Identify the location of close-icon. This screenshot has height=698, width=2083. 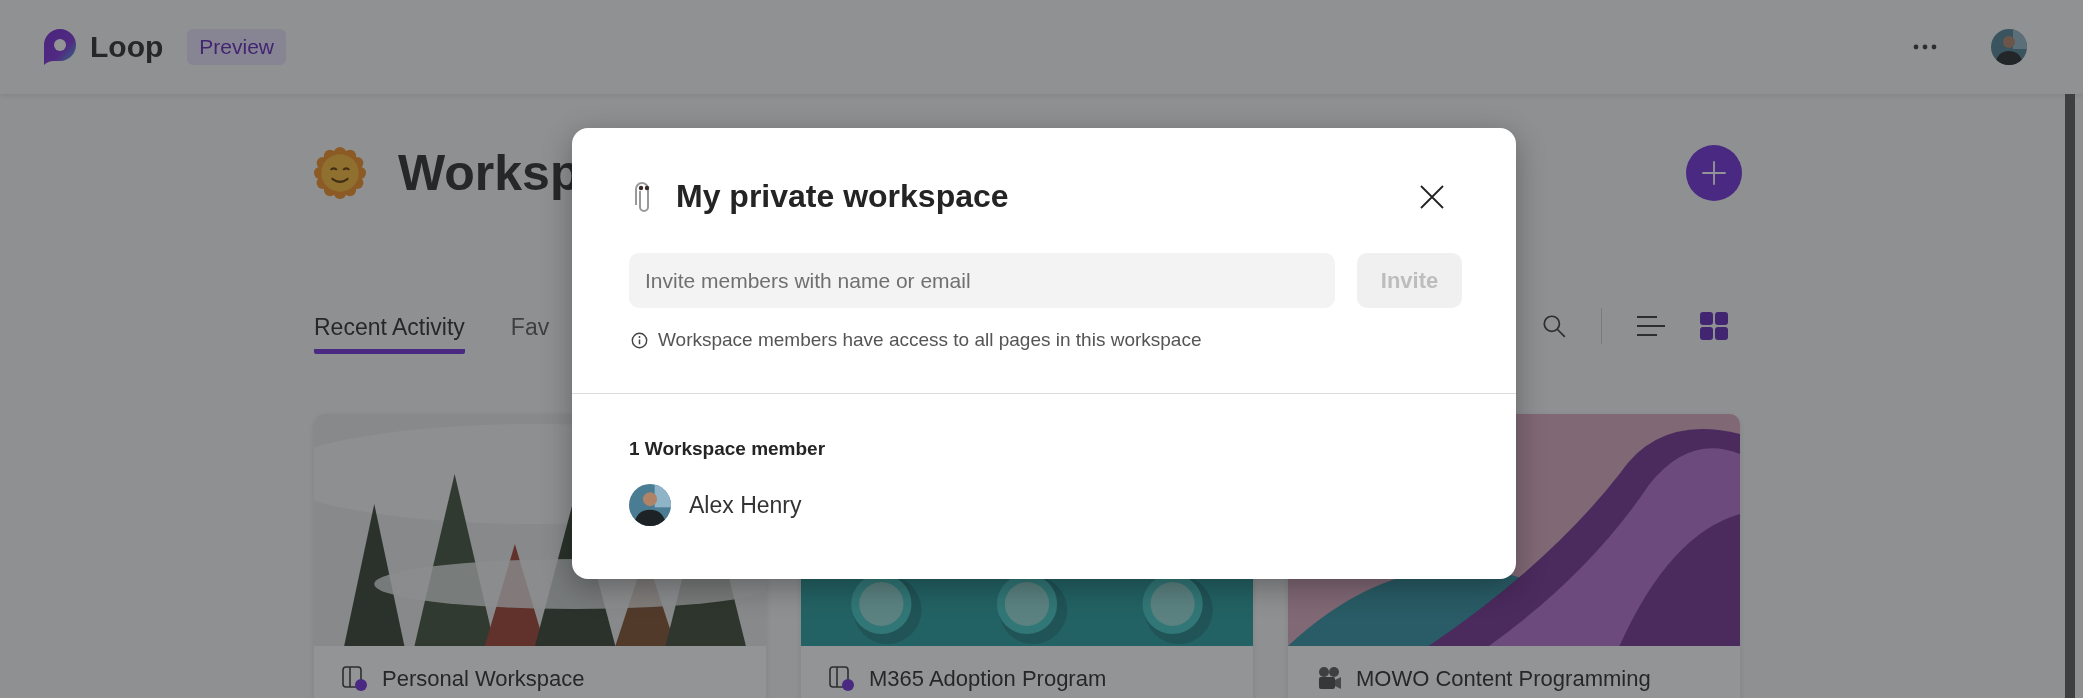
(1432, 196).